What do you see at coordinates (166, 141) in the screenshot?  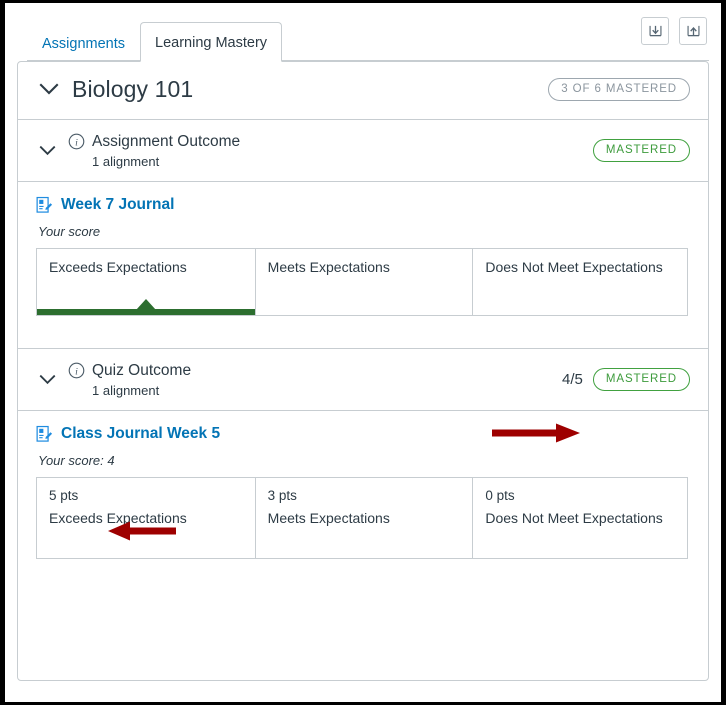 I see `outcome-title: Assignment Outcome` at bounding box center [166, 141].